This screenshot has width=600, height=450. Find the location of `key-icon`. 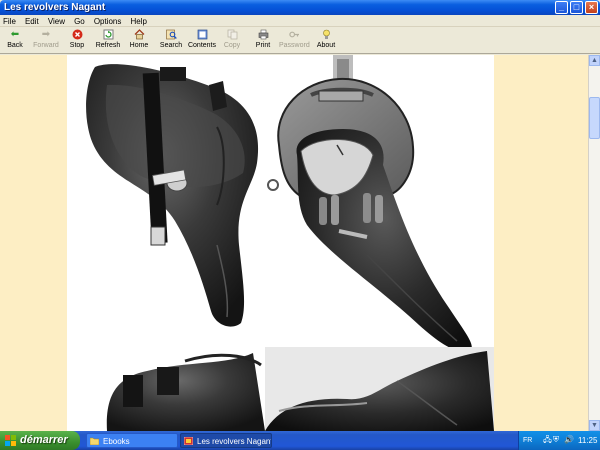

key-icon is located at coordinates (294, 34).